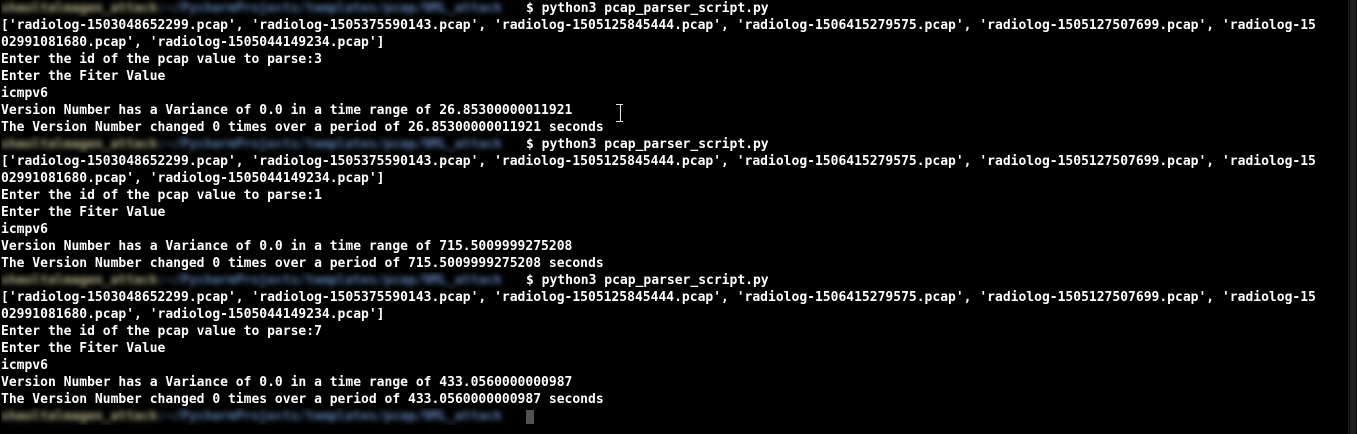 This screenshot has width=1357, height=434. I want to click on vertical-scrollbar, so click(1352, 217).